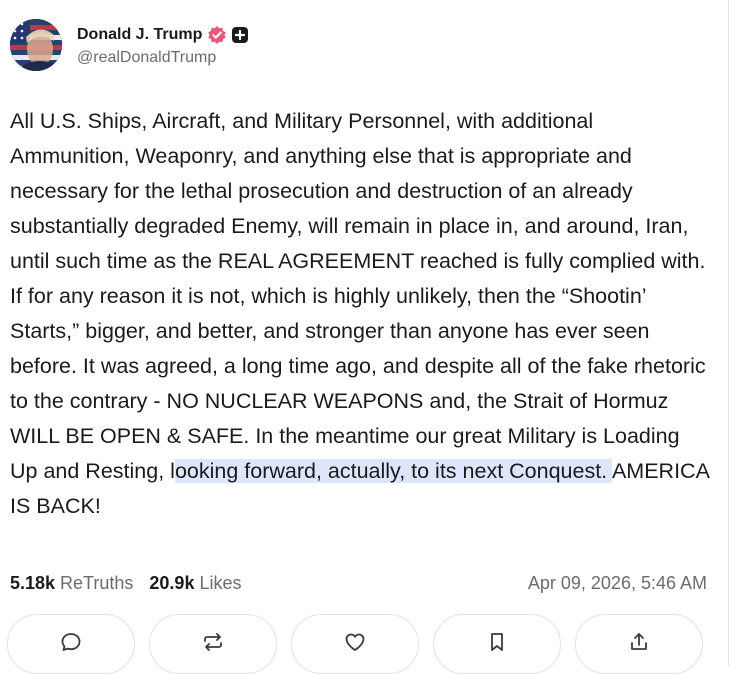 Image resolution: width=733 pixels, height=674 pixels. I want to click on heart-icon, so click(355, 642).